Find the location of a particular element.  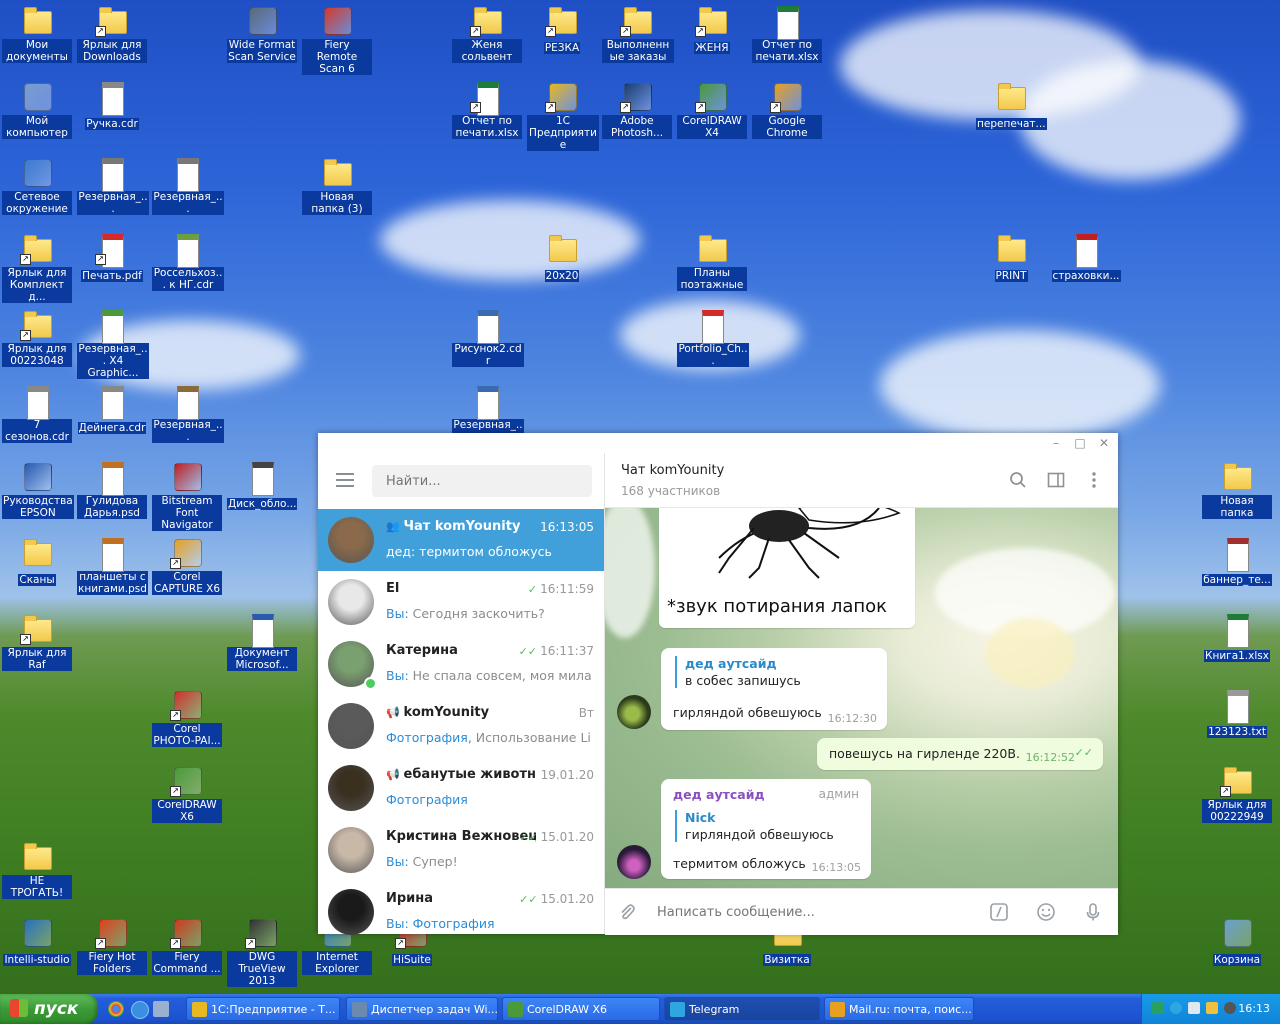

desktop-icon: ↗ DWG TrueView 2013 is located at coordinates (262, 952).